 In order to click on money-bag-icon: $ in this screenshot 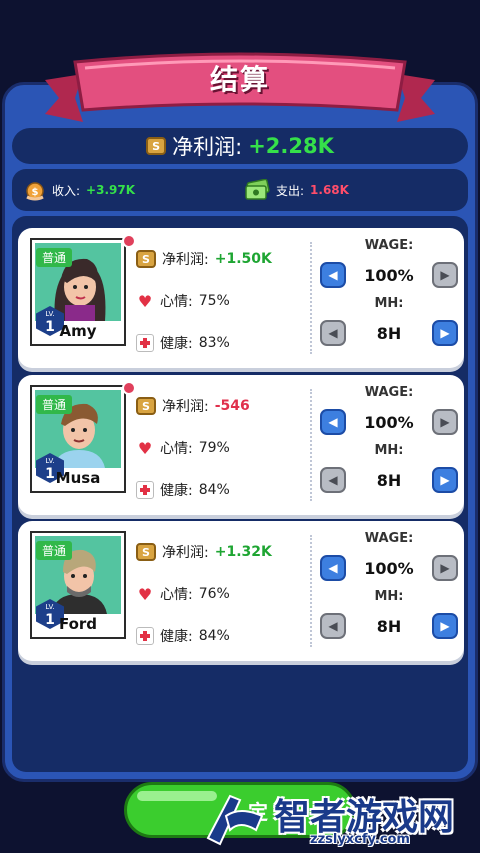, I will do `click(35, 191)`.